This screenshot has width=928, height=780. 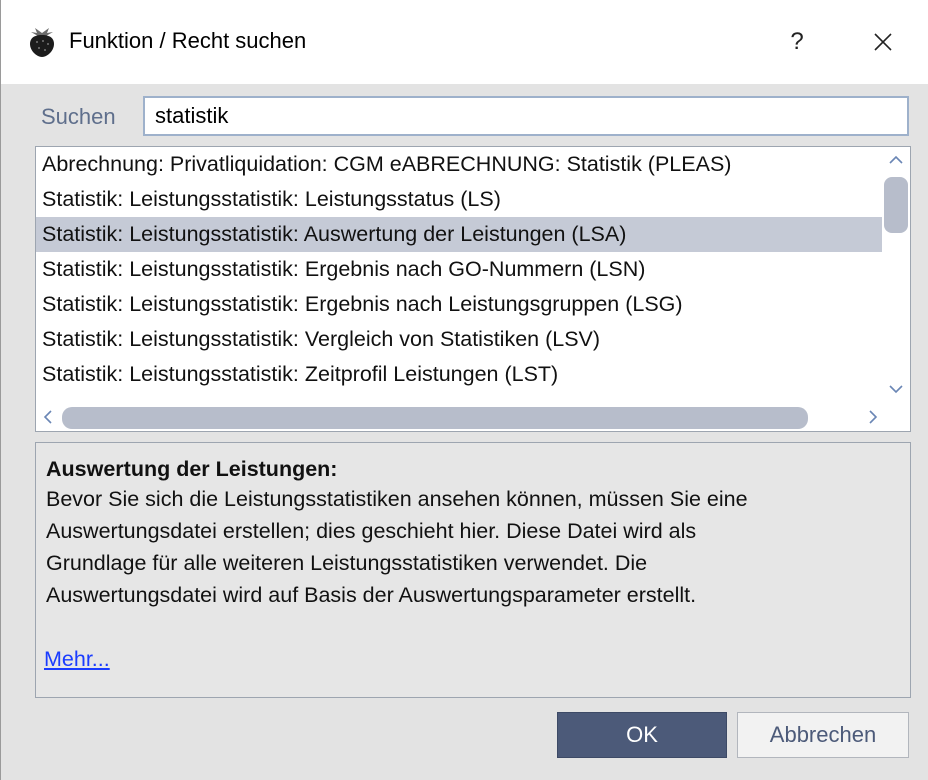 What do you see at coordinates (896, 160) in the screenshot?
I see `scroll-up-icon` at bounding box center [896, 160].